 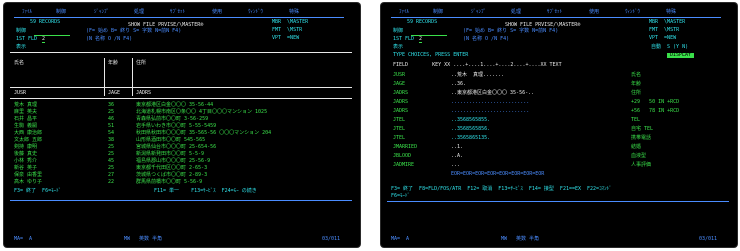 I want to click on column-header-name: 氏名, so click(x=19, y=63).